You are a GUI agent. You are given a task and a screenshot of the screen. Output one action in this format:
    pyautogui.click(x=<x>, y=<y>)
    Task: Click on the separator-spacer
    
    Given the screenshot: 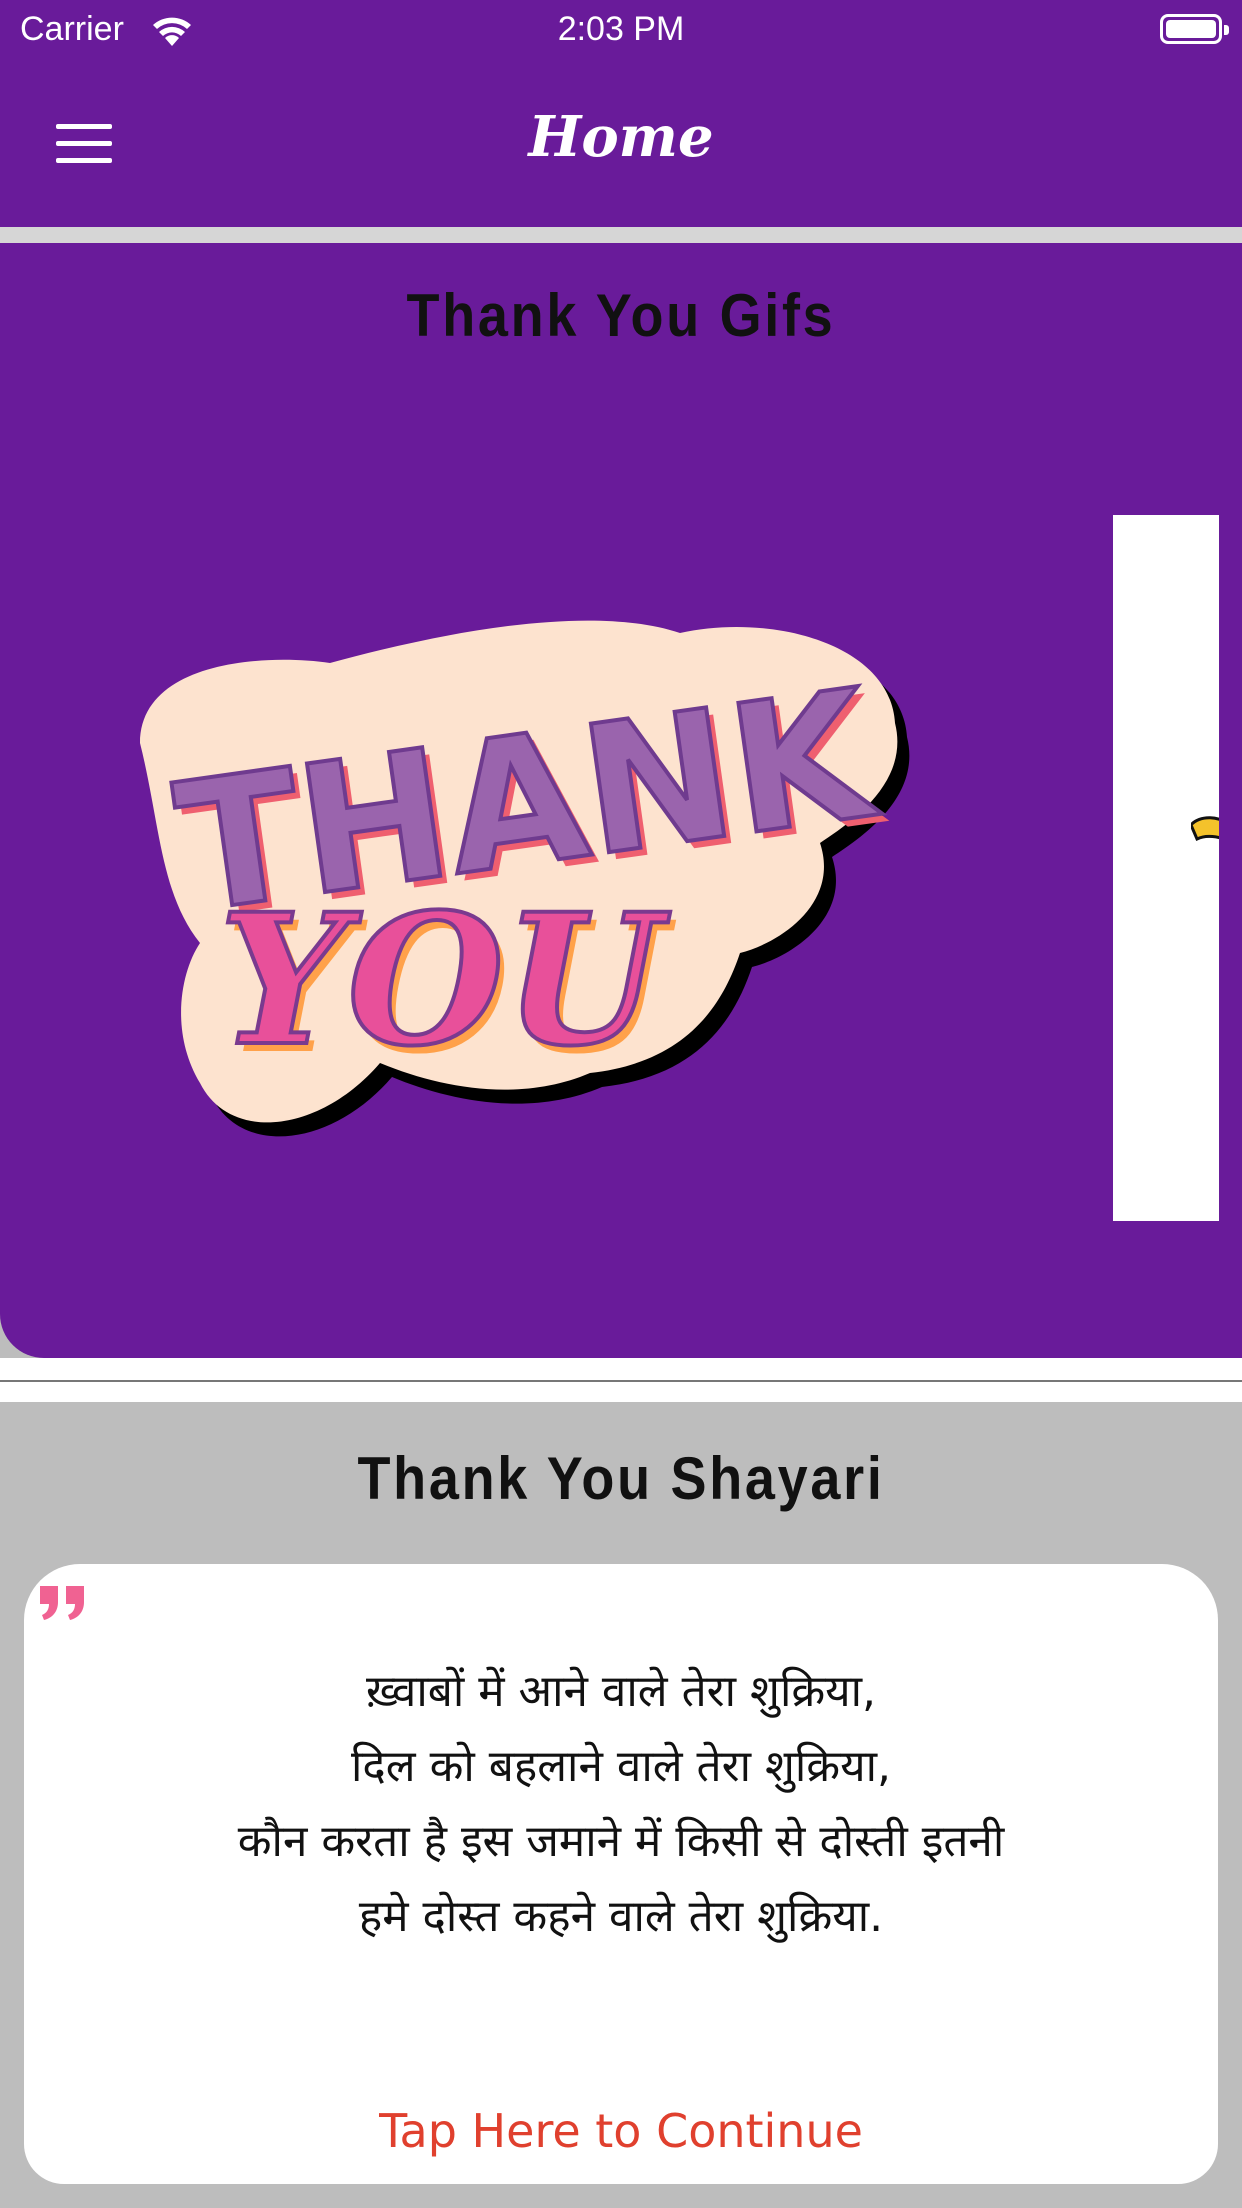 What is the action you would take?
    pyautogui.click(x=621, y=1392)
    